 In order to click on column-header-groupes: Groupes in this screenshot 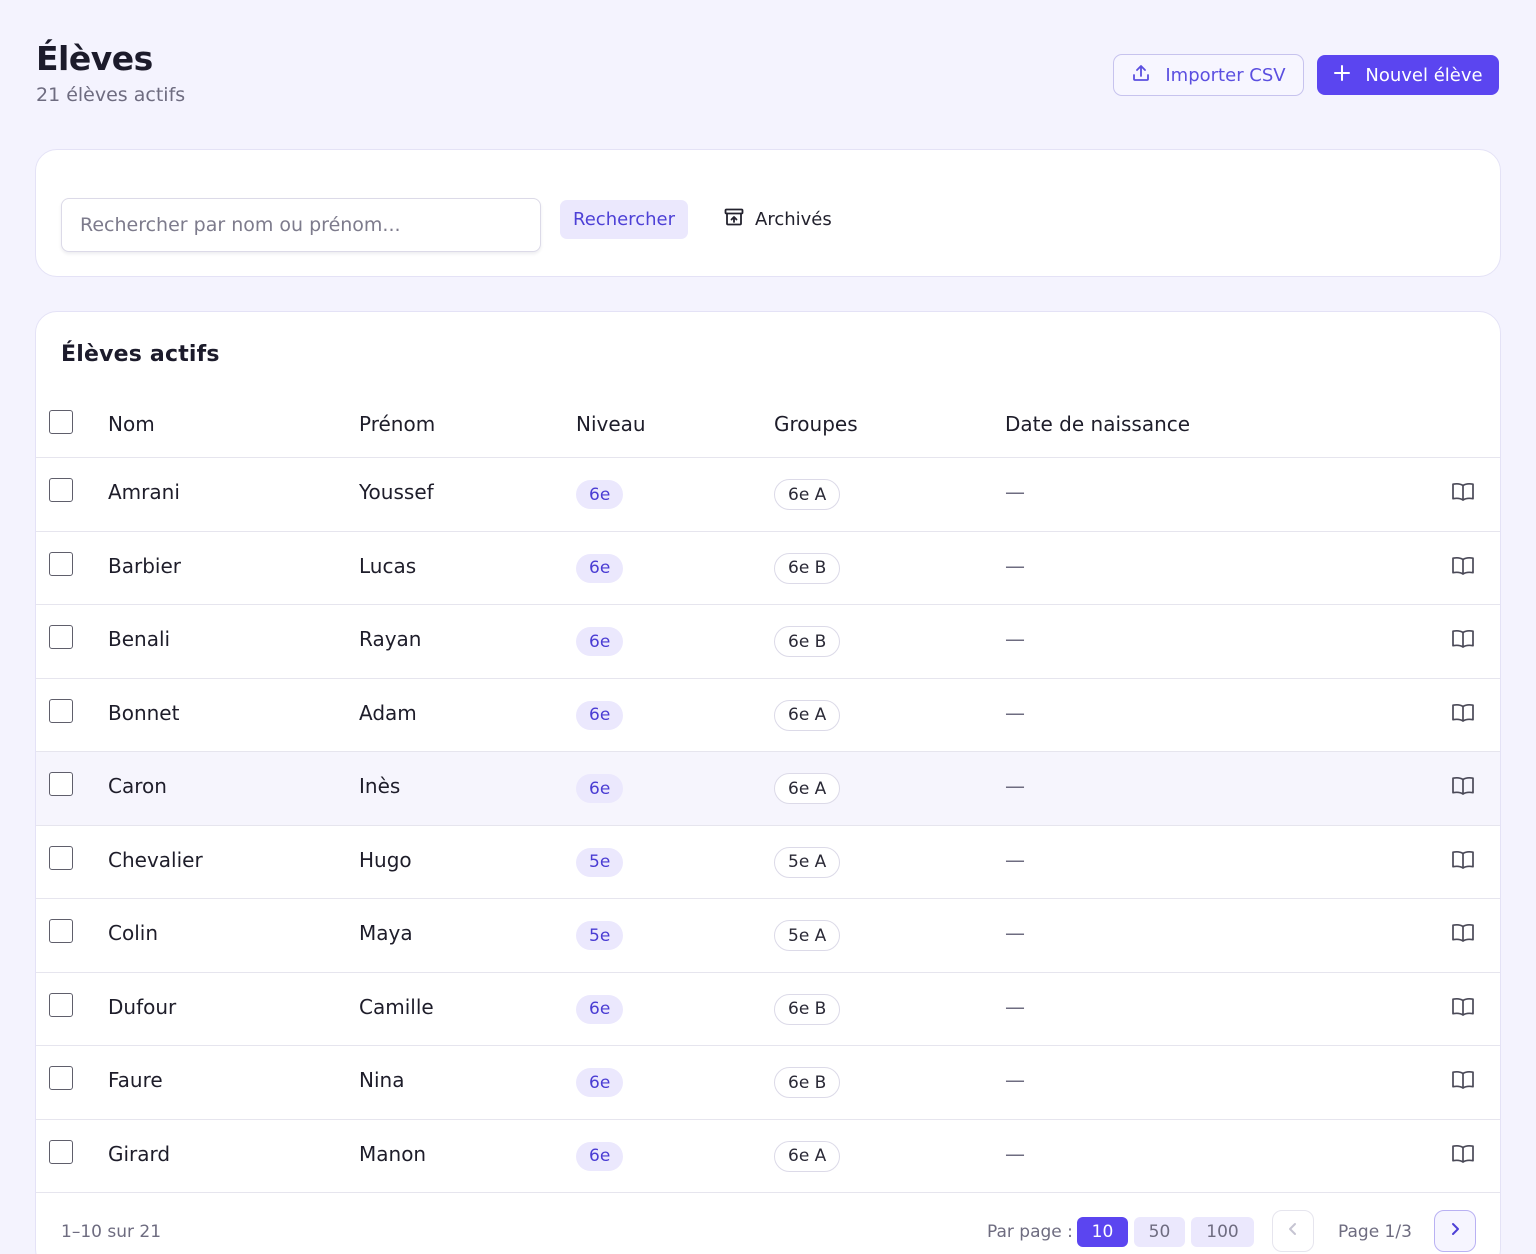, I will do `click(816, 424)`.